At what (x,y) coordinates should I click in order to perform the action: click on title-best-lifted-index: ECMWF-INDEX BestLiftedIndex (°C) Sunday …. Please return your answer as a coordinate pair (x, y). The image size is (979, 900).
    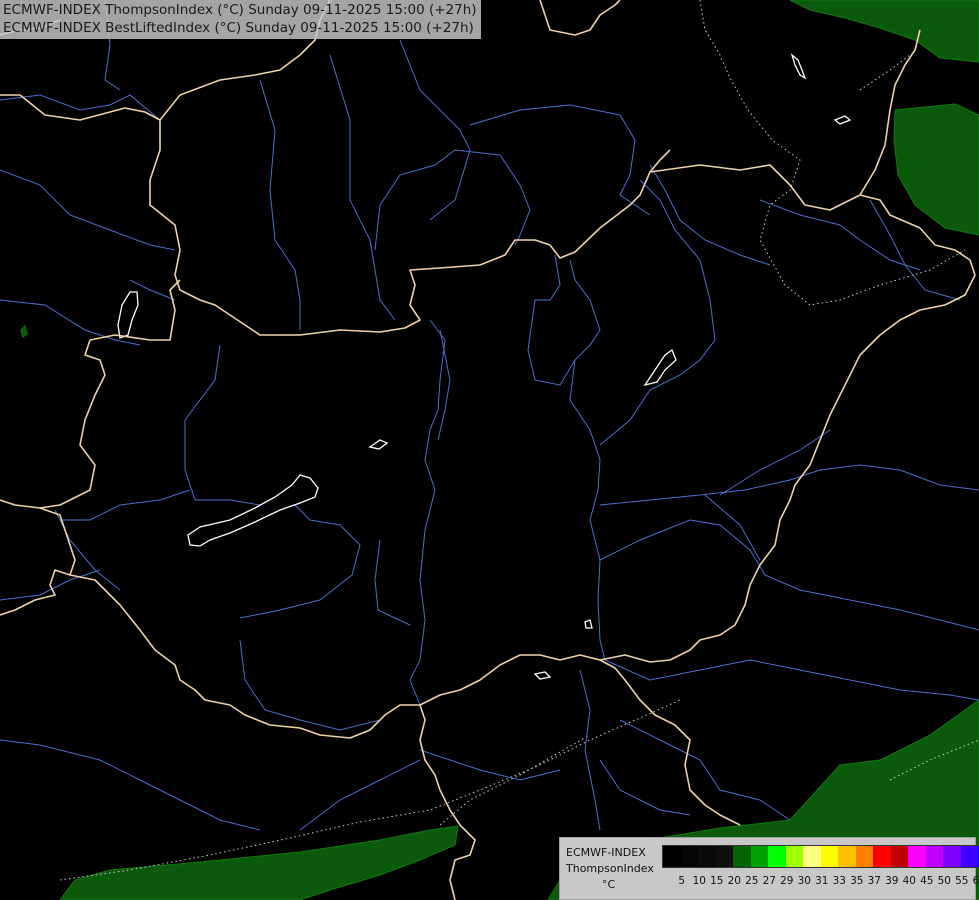
    Looking at the image, I should click on (238, 28).